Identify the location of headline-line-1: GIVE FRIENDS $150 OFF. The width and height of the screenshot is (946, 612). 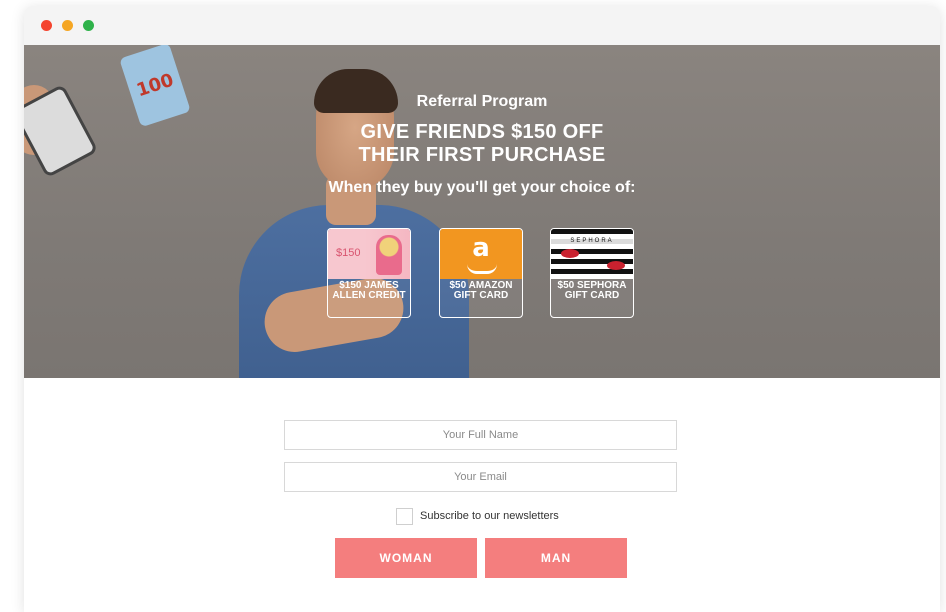
(482, 132).